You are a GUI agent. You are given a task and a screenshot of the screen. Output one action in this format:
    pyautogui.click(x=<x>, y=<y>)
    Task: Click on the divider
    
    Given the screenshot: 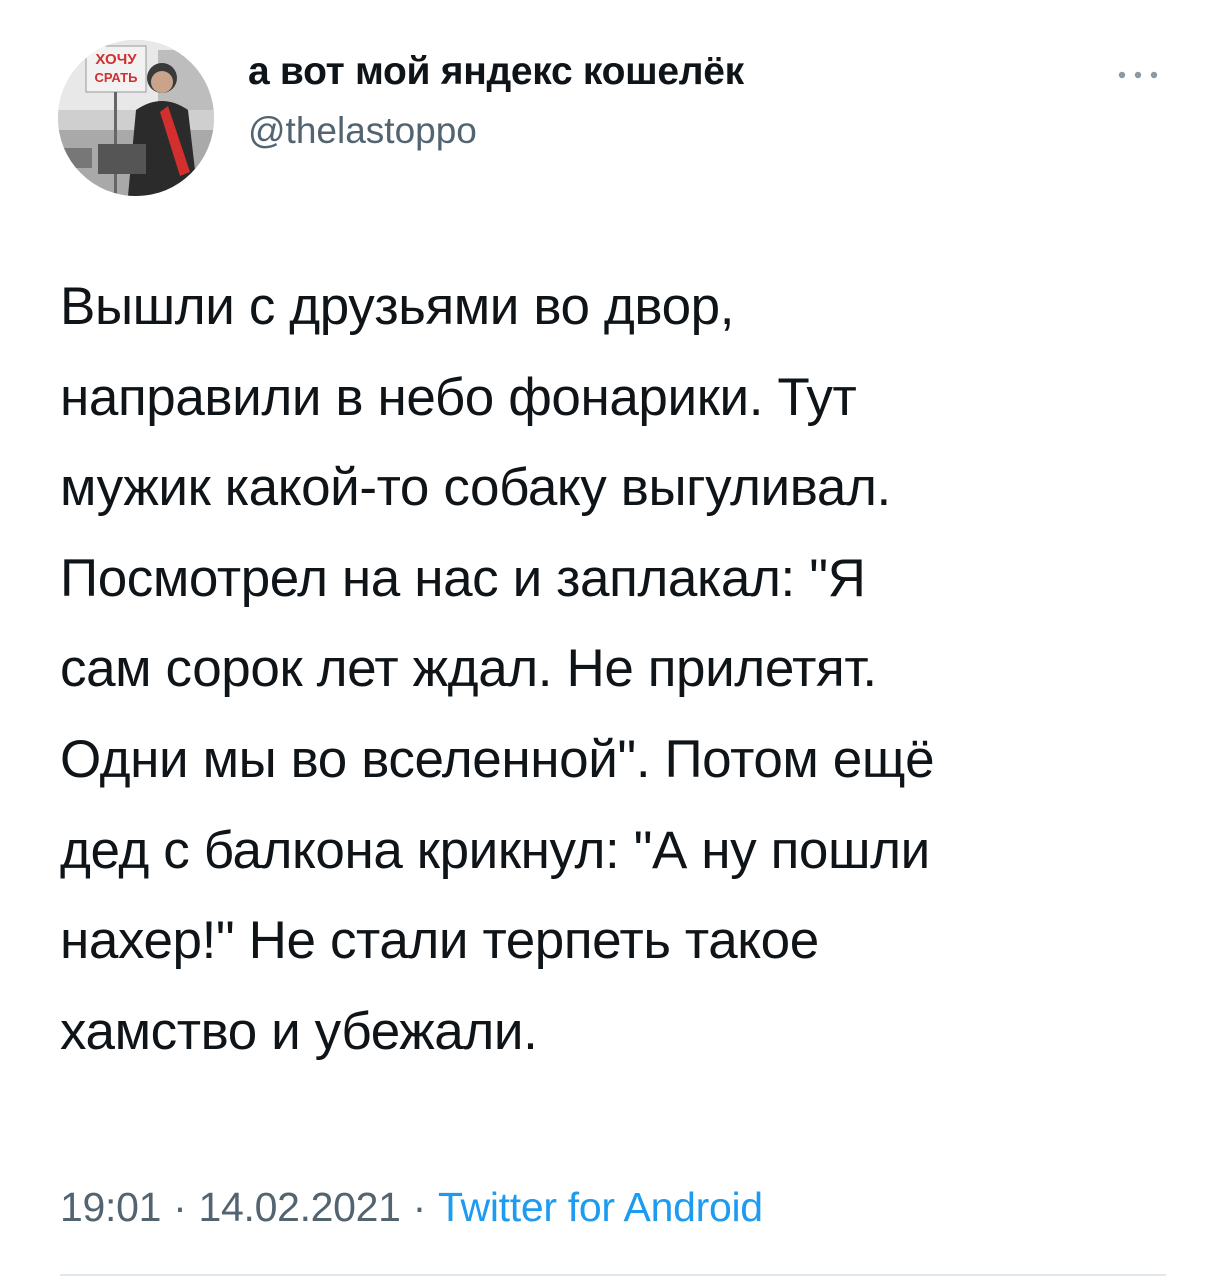 What is the action you would take?
    pyautogui.click(x=613, y=1275)
    